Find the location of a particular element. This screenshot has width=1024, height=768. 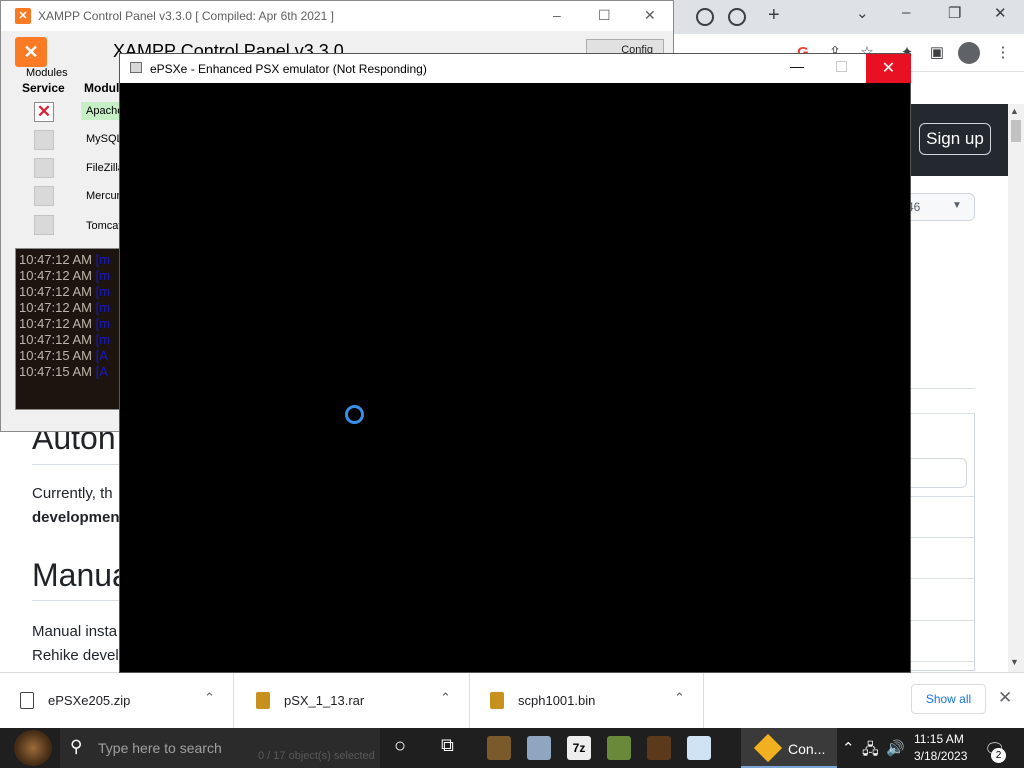

close-download-bar-icon: ✕ is located at coordinates (1005, 698).